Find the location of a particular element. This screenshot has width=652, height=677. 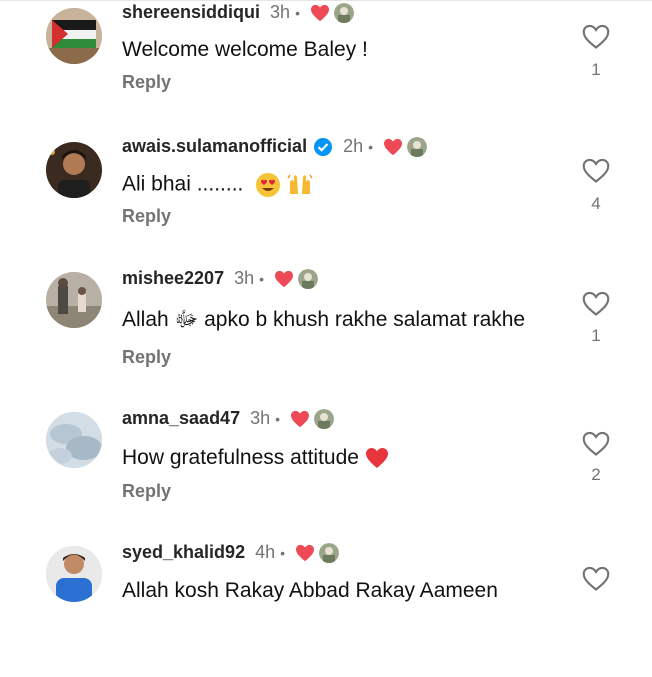

username: awais.sulamanofficial is located at coordinates (214, 146).